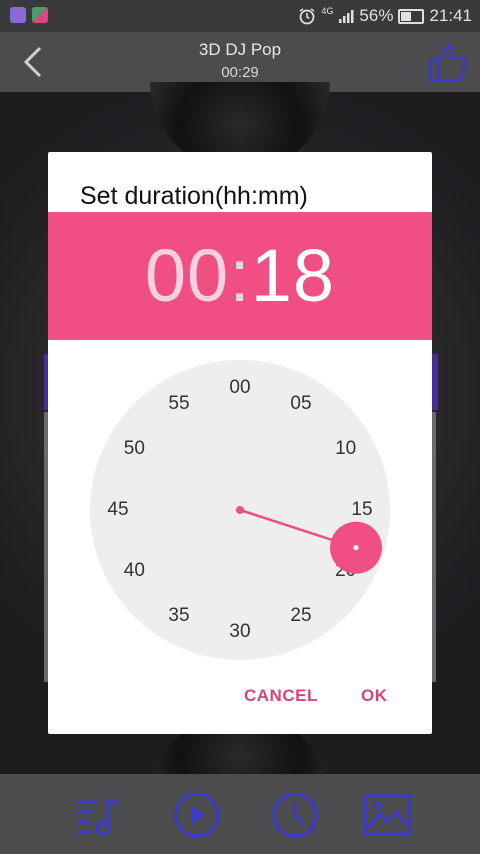 This screenshot has width=480, height=854. What do you see at coordinates (387, 815) in the screenshot?
I see `image-icon` at bounding box center [387, 815].